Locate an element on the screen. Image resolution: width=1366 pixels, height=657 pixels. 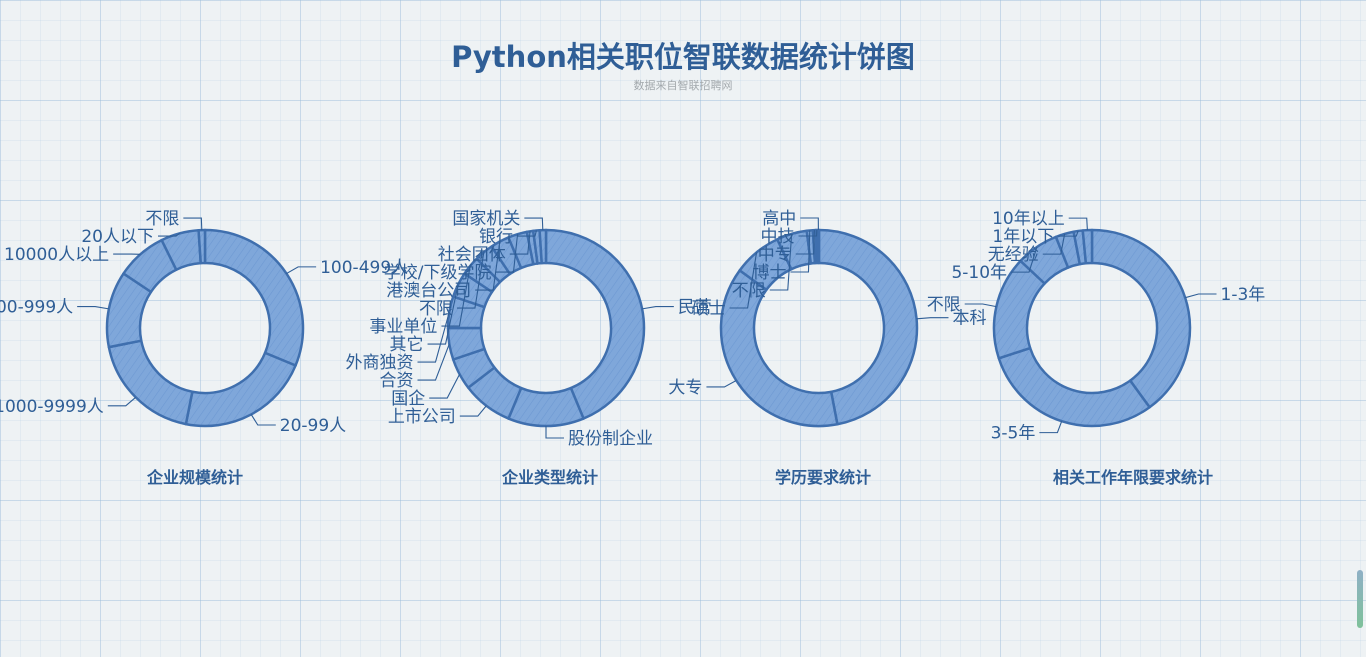
chart-title-experience: 相关工作年限要求统计 is located at coordinates (1132, 477).